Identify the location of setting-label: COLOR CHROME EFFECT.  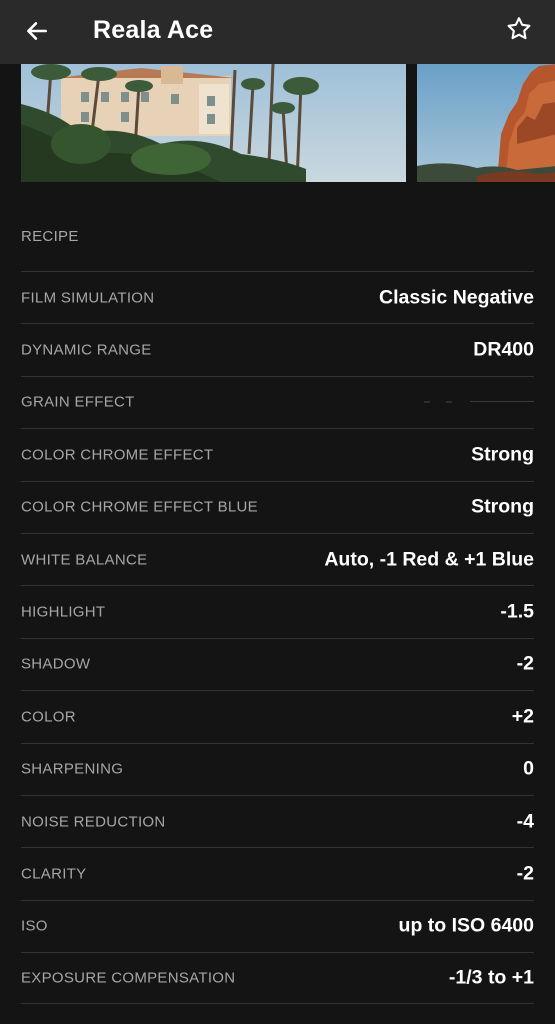
(117, 455).